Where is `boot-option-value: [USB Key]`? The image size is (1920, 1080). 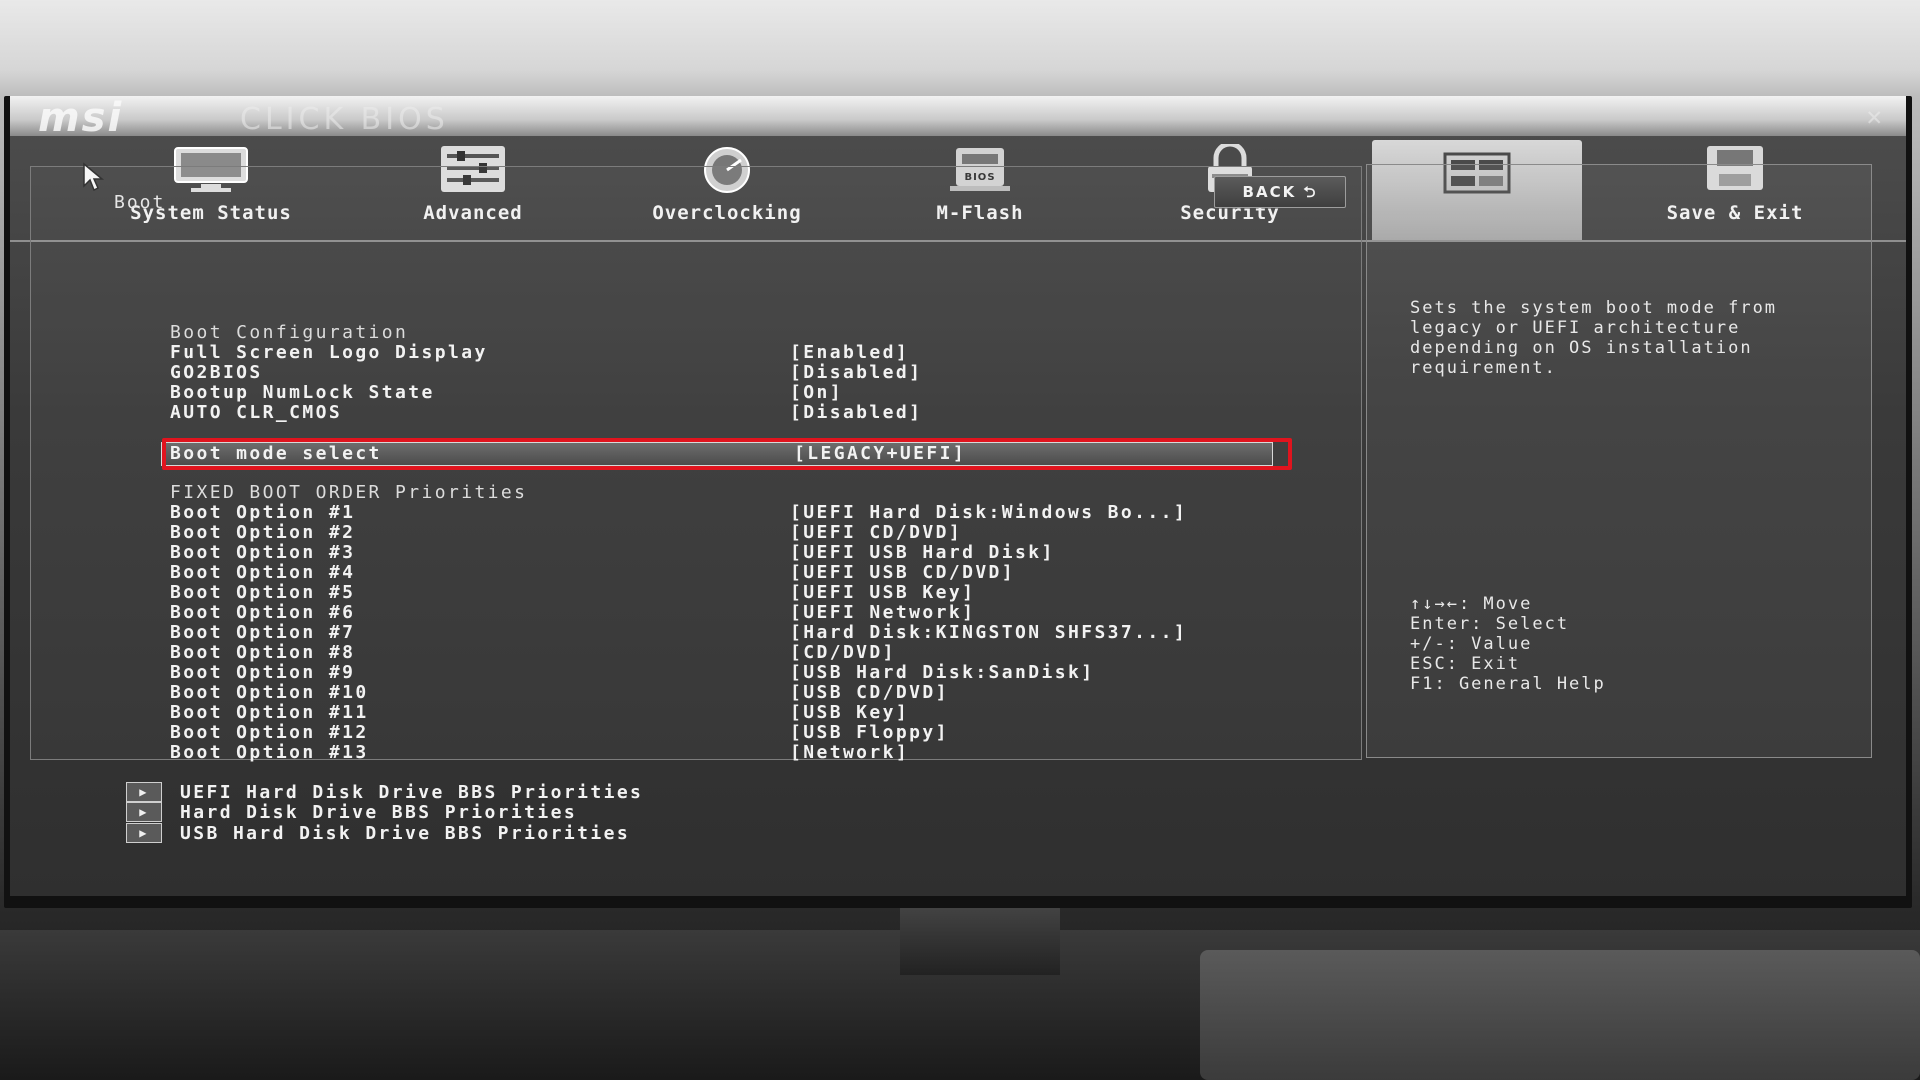
boot-option-value: [USB Key] is located at coordinates (849, 712).